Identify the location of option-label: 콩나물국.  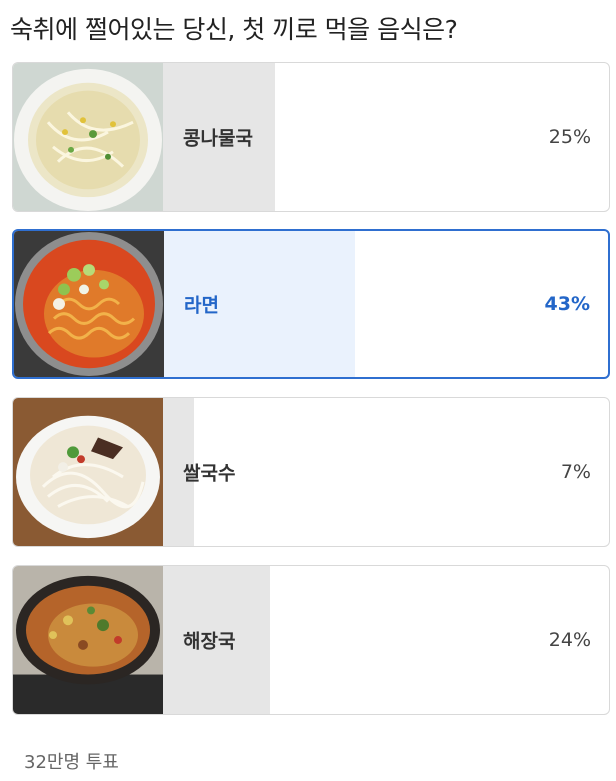
(218, 138).